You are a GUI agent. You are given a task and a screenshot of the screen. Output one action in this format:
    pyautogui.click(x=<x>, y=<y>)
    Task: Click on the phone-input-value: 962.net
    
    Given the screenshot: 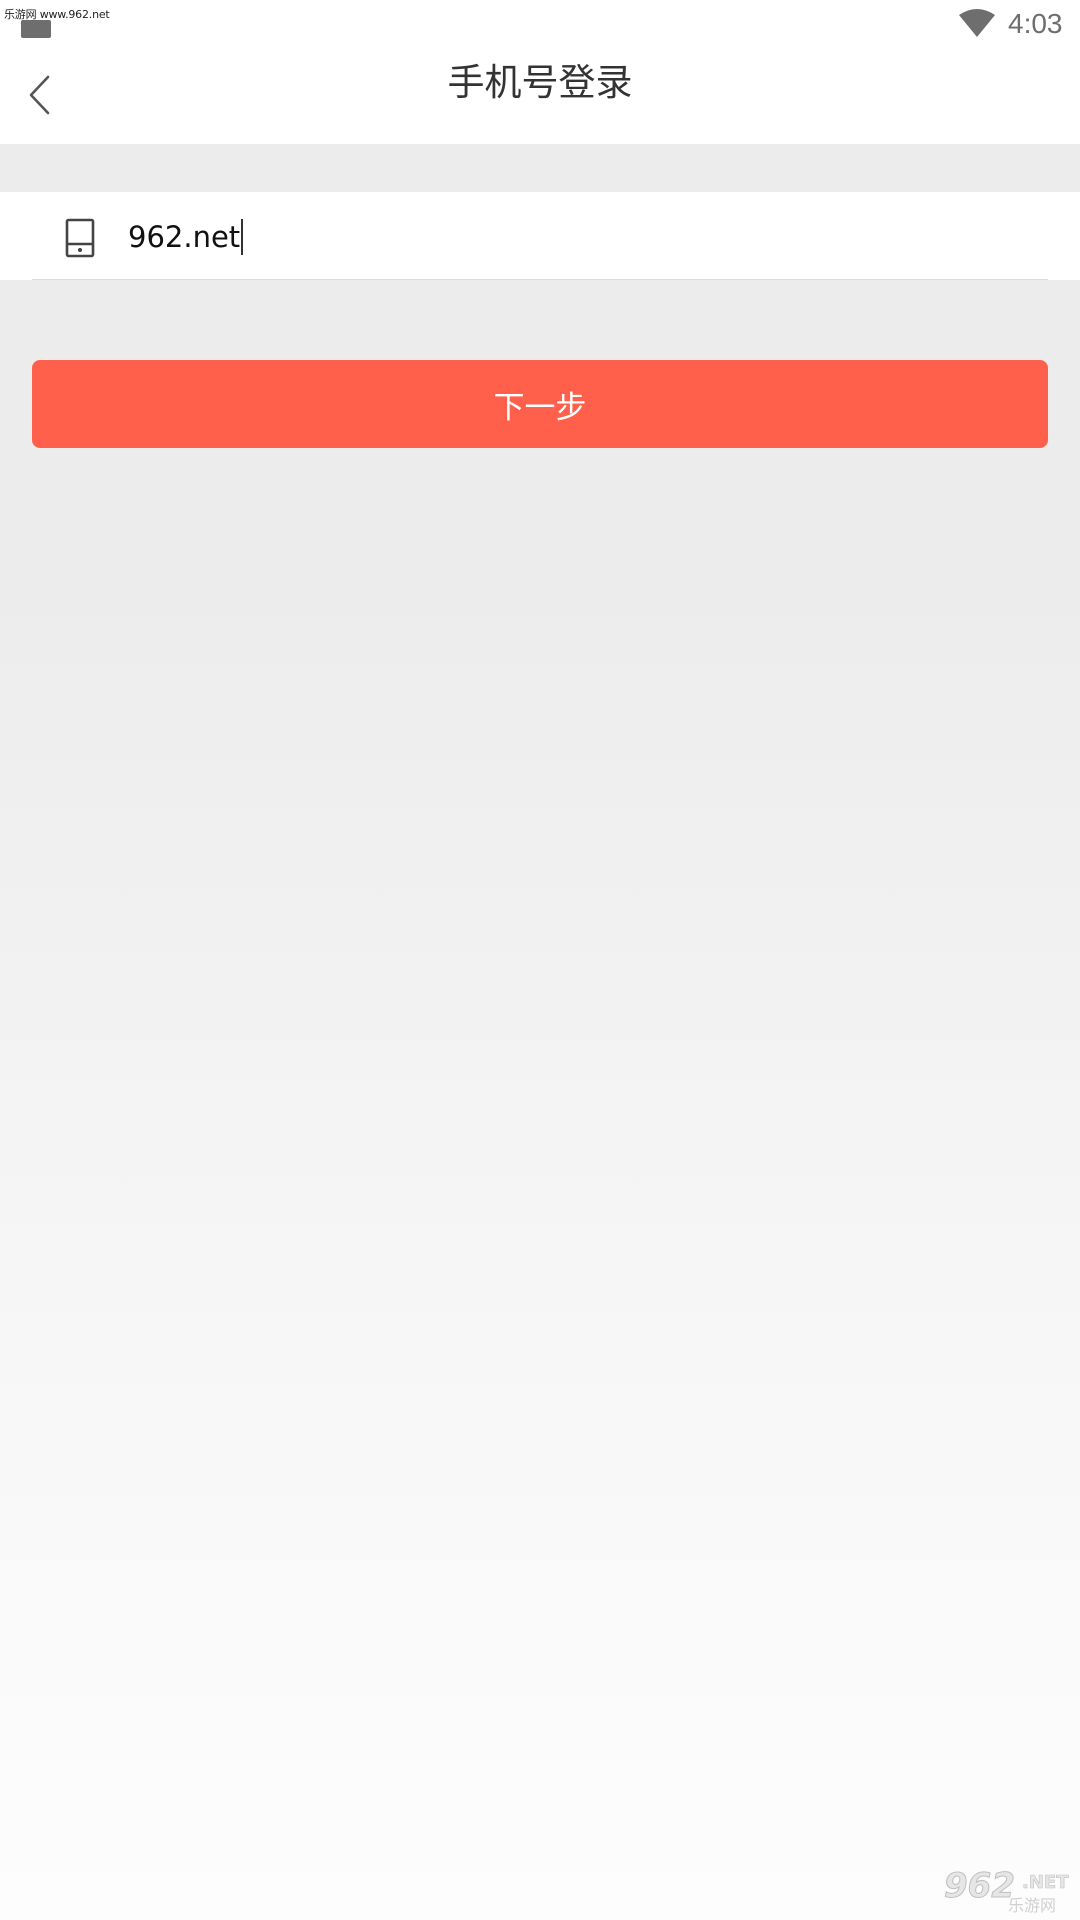 What is the action you would take?
    pyautogui.click(x=184, y=237)
    